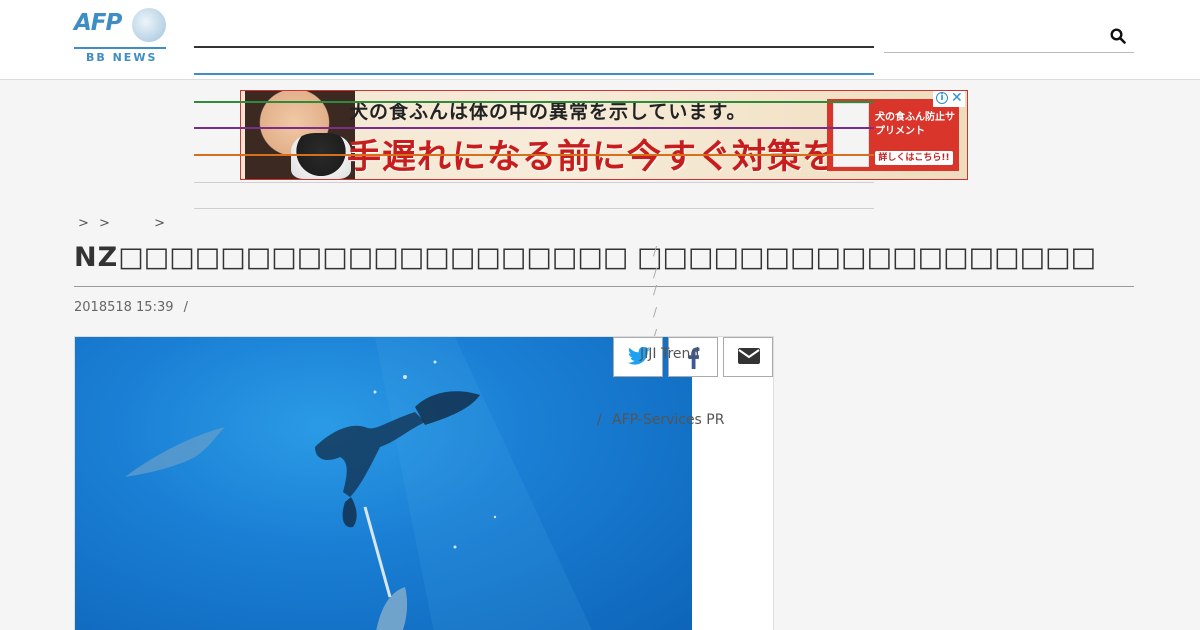 This screenshot has width=1200, height=630. Describe the element at coordinates (669, 354) in the screenshot. I see `side-link-jiji-trend: JIJI Trend` at that location.